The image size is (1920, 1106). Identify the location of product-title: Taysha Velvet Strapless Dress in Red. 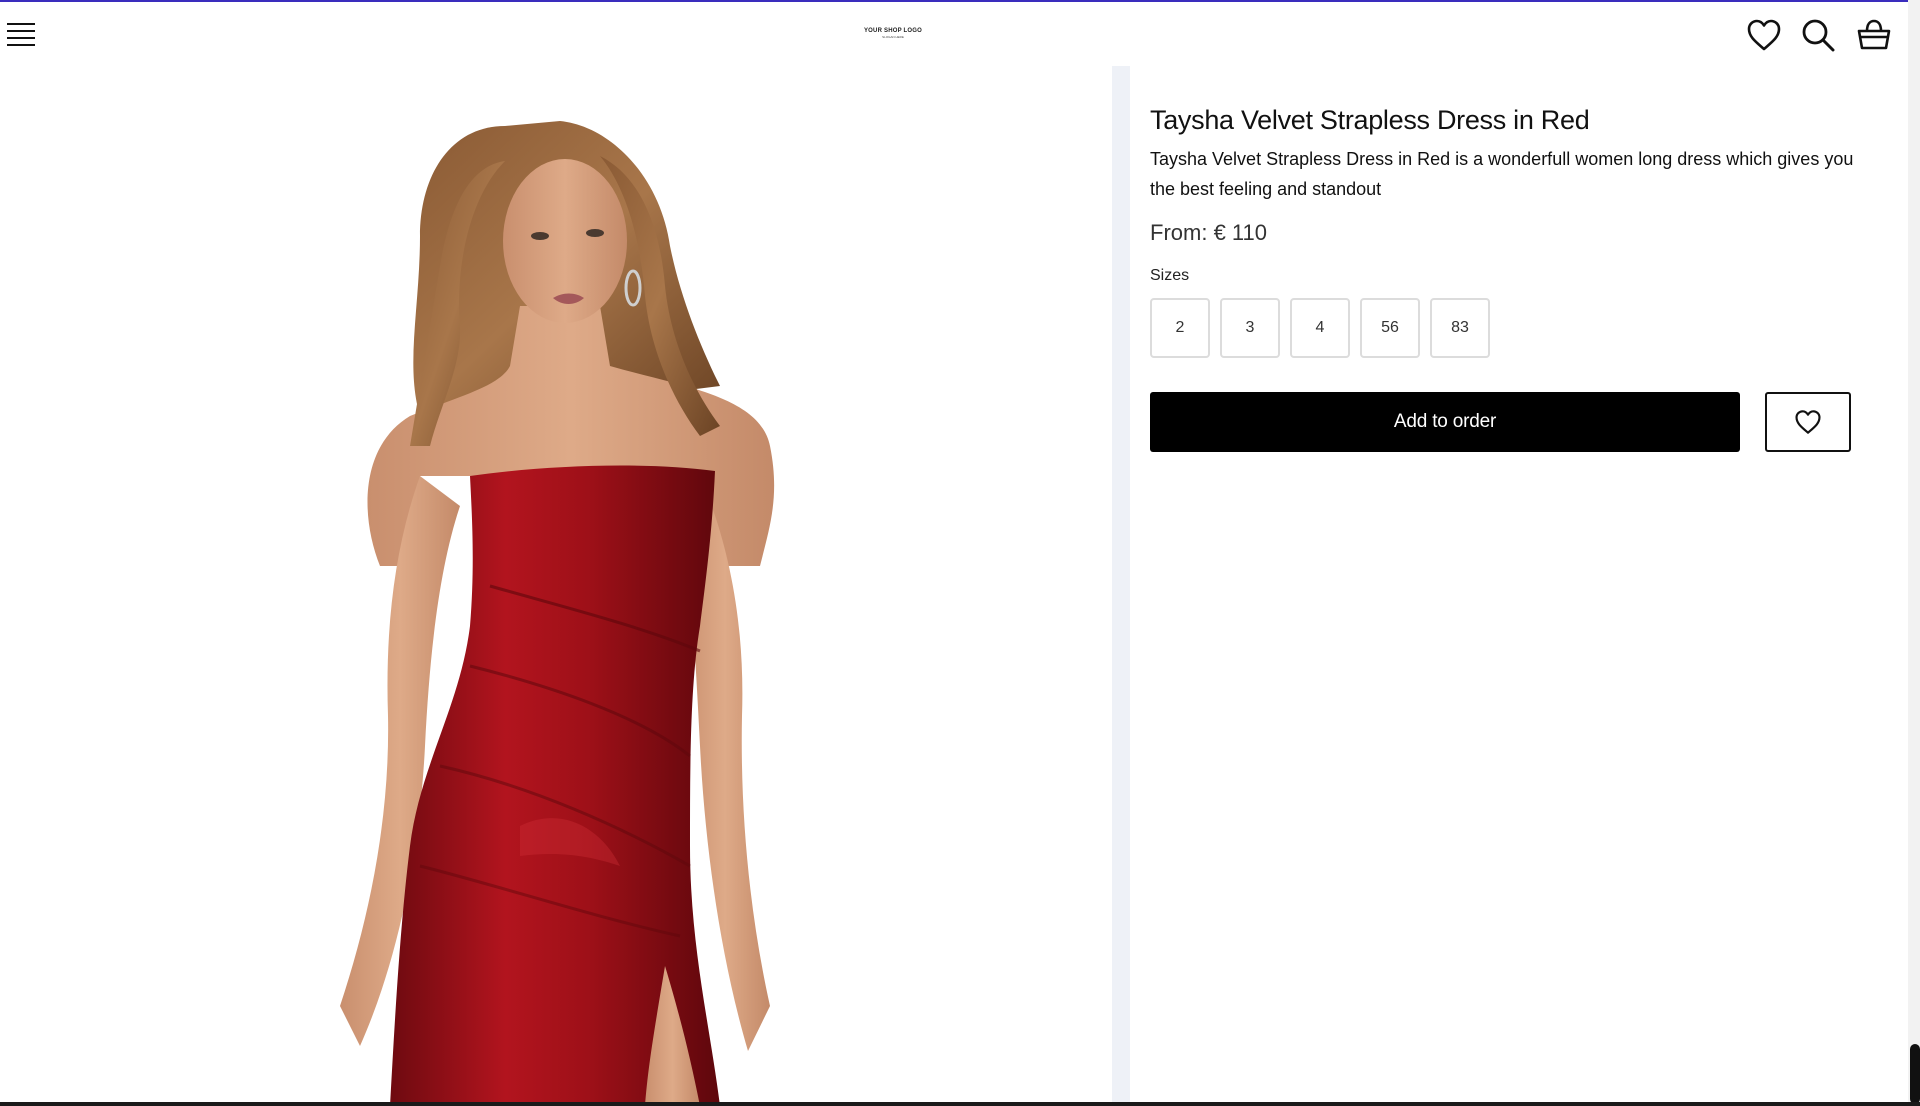
(1370, 120).